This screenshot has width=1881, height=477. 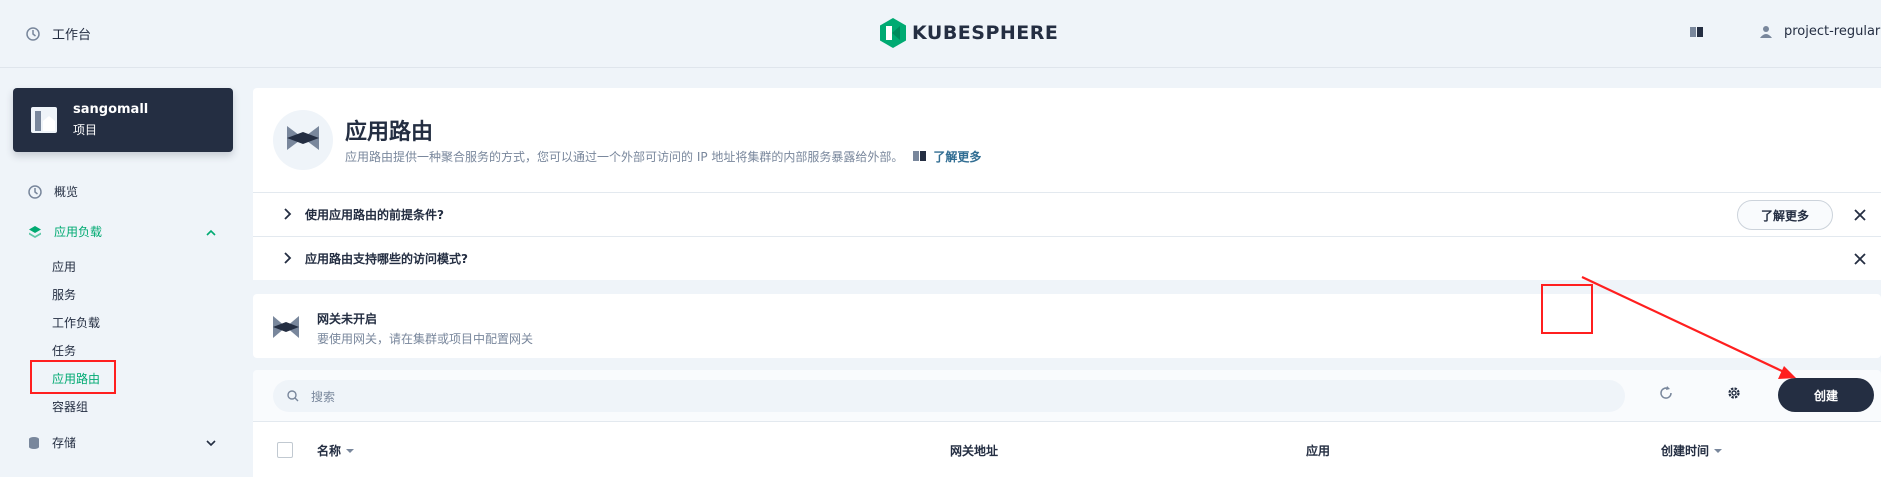 I want to click on sidebar-item-overview: 概览, so click(x=53, y=191).